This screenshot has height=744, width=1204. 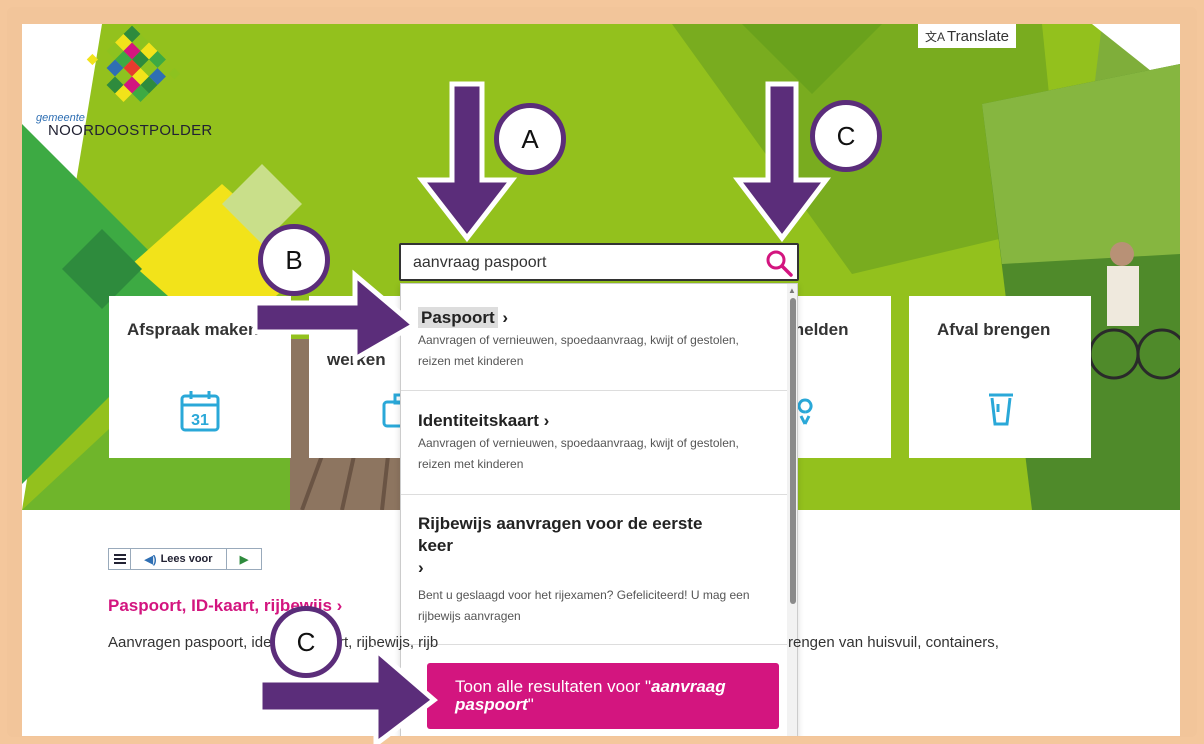 What do you see at coordinates (458, 317) in the screenshot?
I see `suggestion-title: Paspoort` at bounding box center [458, 317].